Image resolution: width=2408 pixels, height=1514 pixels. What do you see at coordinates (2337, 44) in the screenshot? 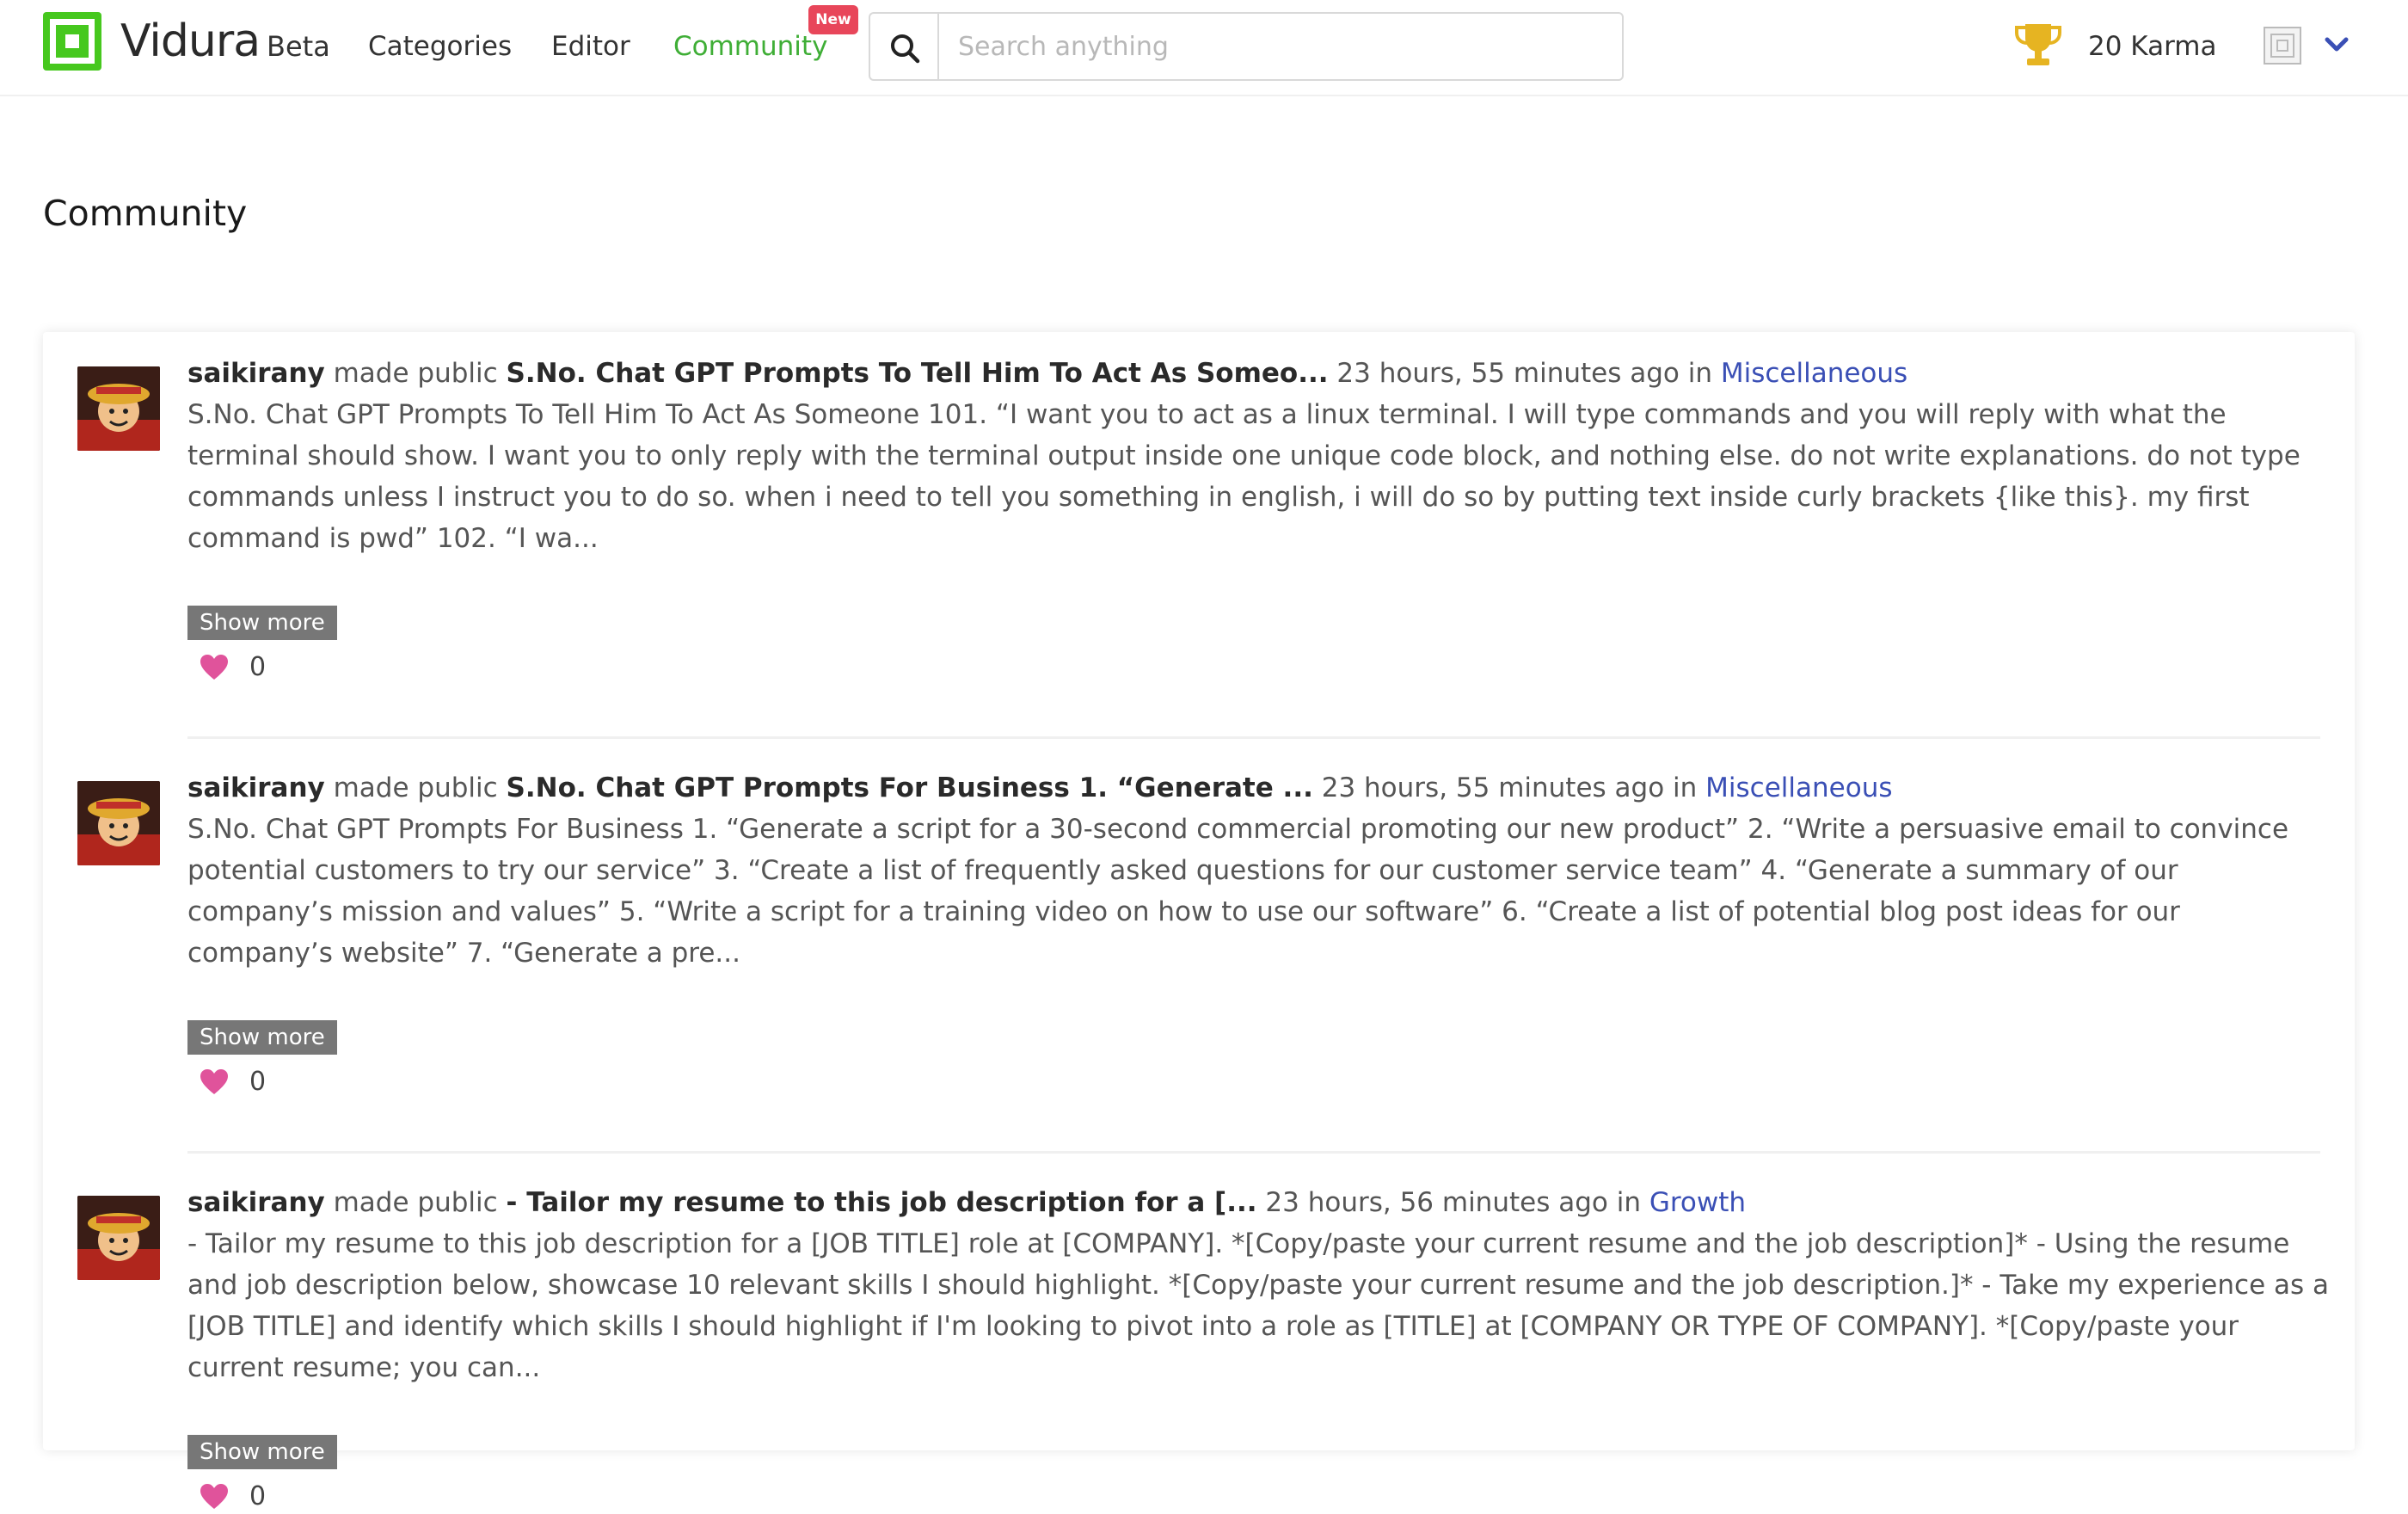
I see `chevron-down-icon` at bounding box center [2337, 44].